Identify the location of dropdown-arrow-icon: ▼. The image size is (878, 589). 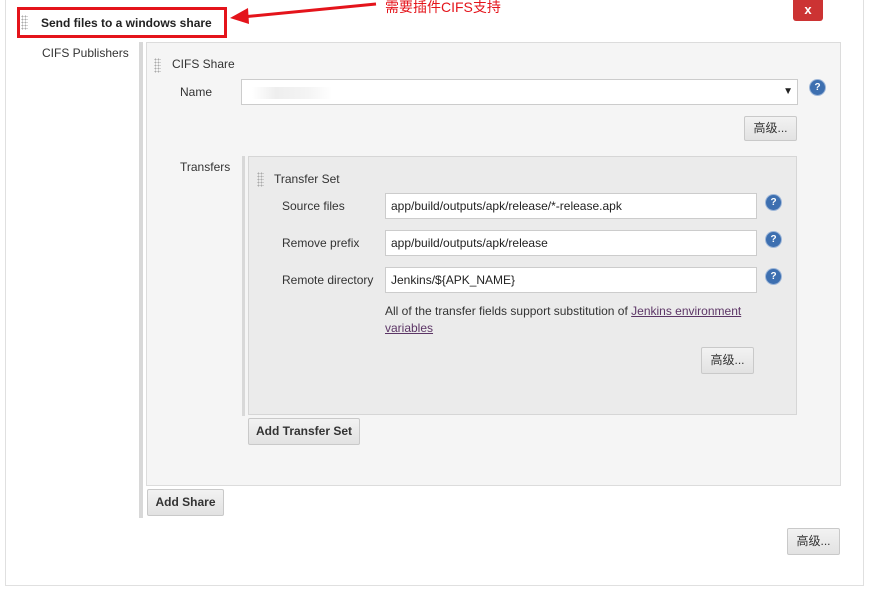
(788, 92).